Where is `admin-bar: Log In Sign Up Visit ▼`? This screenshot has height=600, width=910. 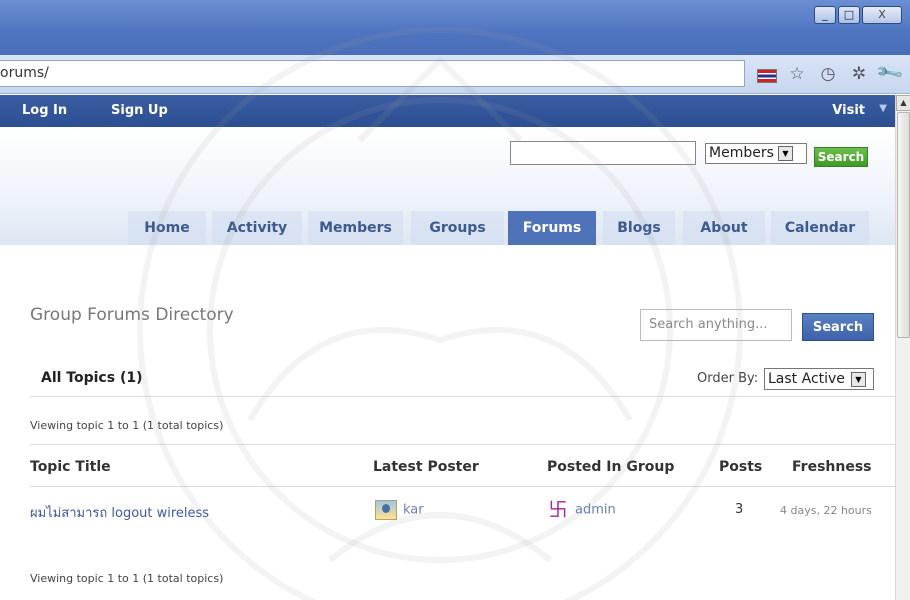 admin-bar: Log In Sign Up Visit ▼ is located at coordinates (447, 111).